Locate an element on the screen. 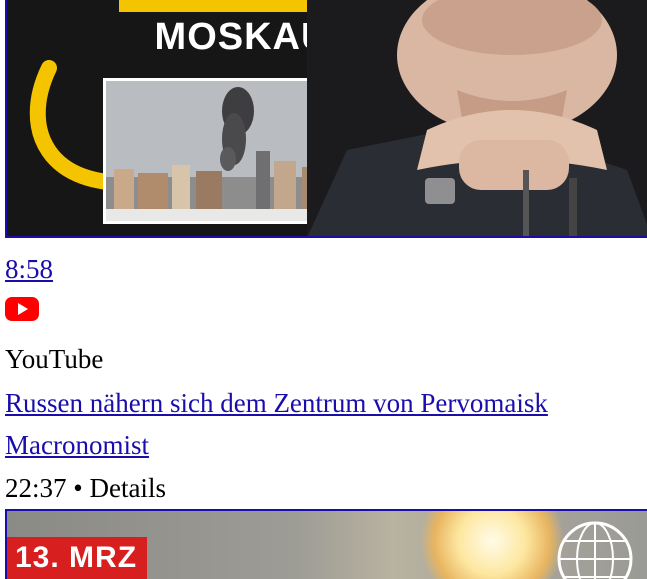 The image size is (647, 579). channel-link: Macronomist is located at coordinates (77, 445).